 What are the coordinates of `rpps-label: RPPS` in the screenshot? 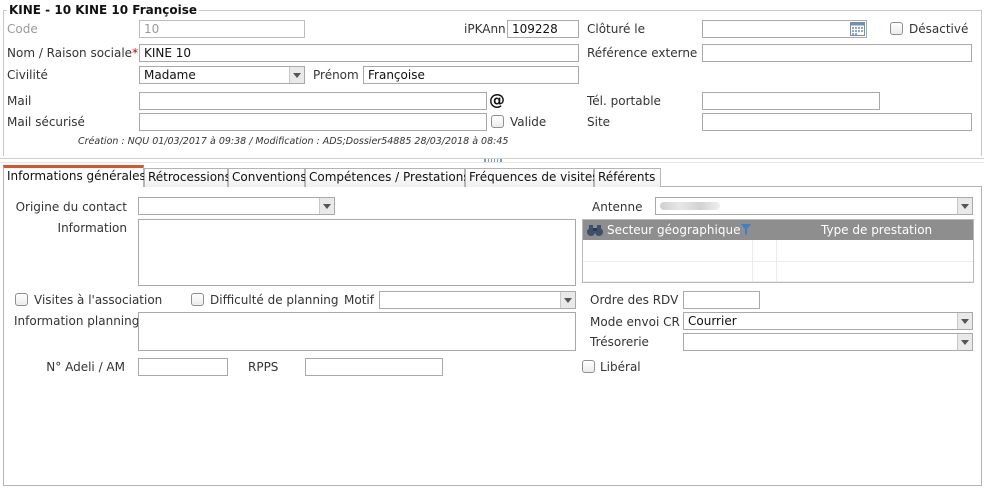 It's located at (263, 367).